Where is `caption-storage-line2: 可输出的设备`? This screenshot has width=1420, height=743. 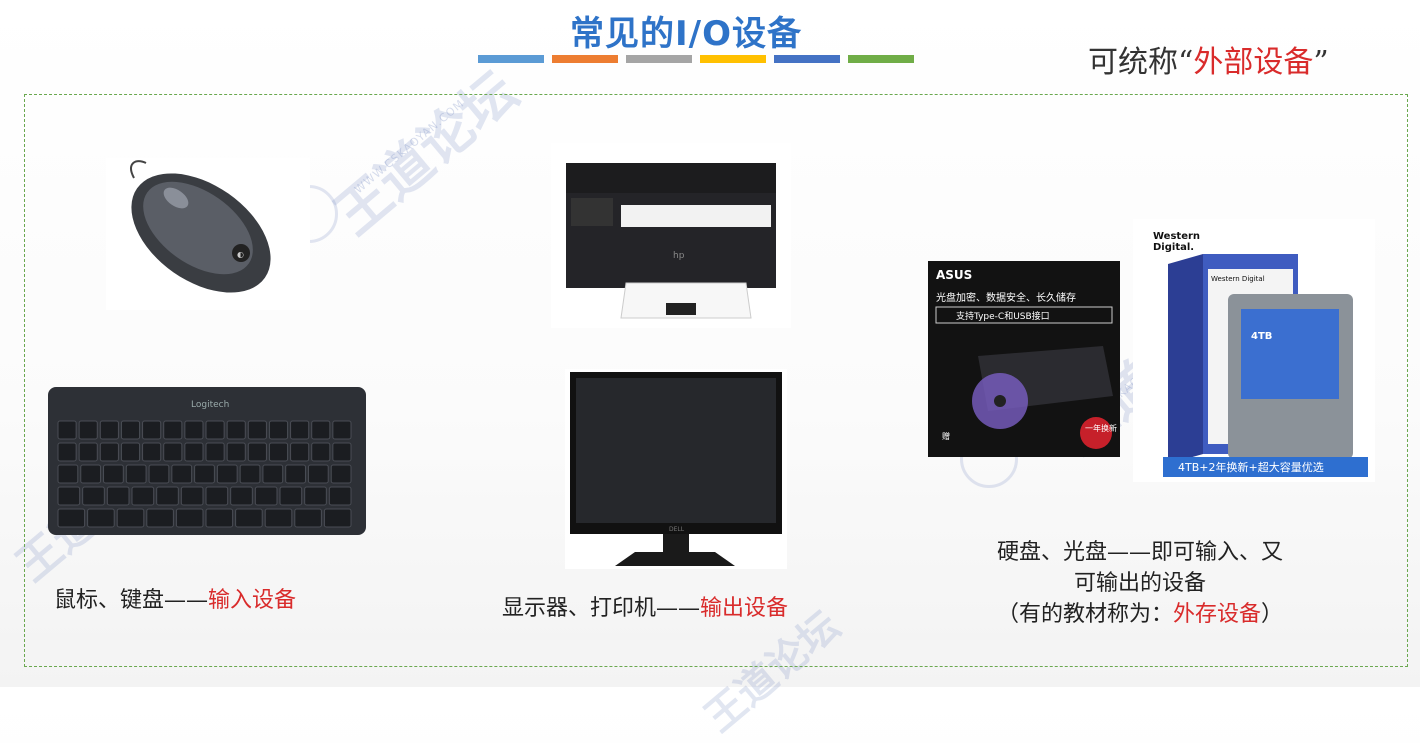
caption-storage-line2: 可输出的设备 is located at coordinates (1139, 583).